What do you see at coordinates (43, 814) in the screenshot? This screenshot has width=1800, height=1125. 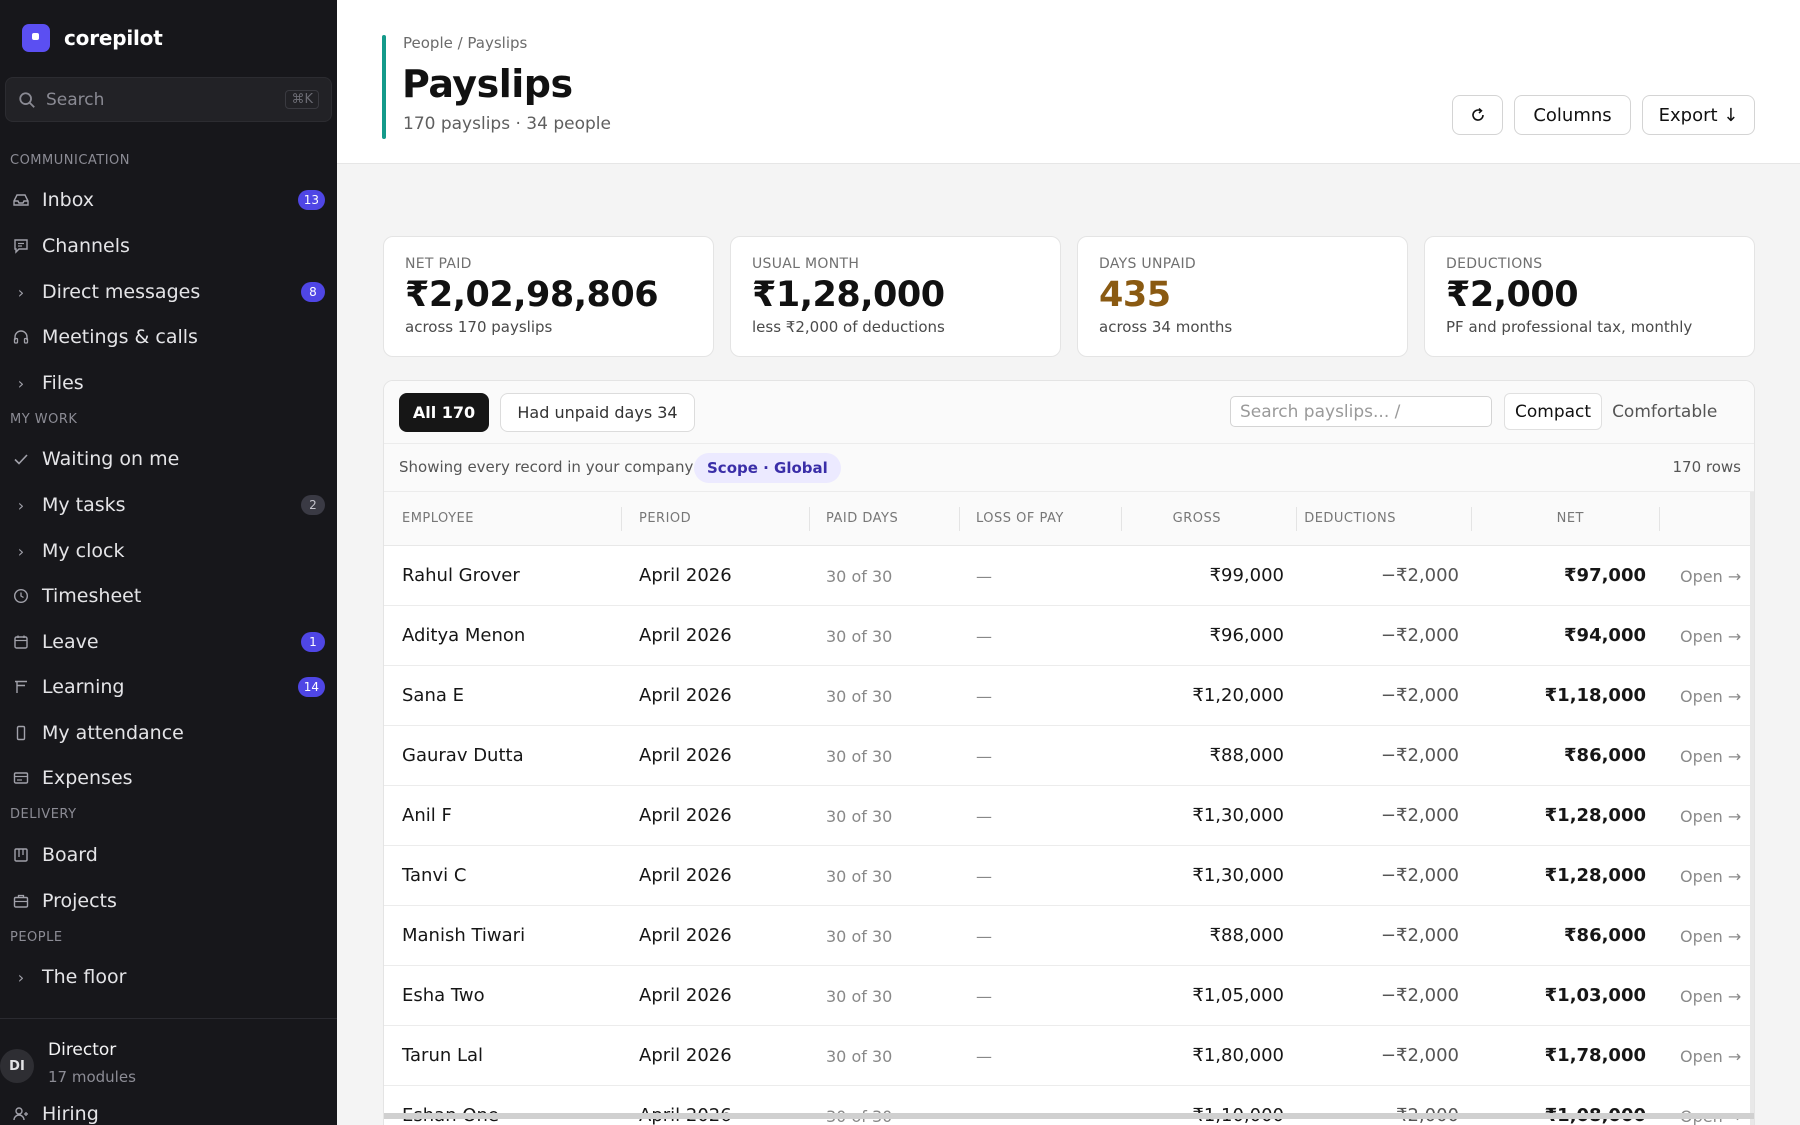 I see `section-delivery: DELIVERY` at bounding box center [43, 814].